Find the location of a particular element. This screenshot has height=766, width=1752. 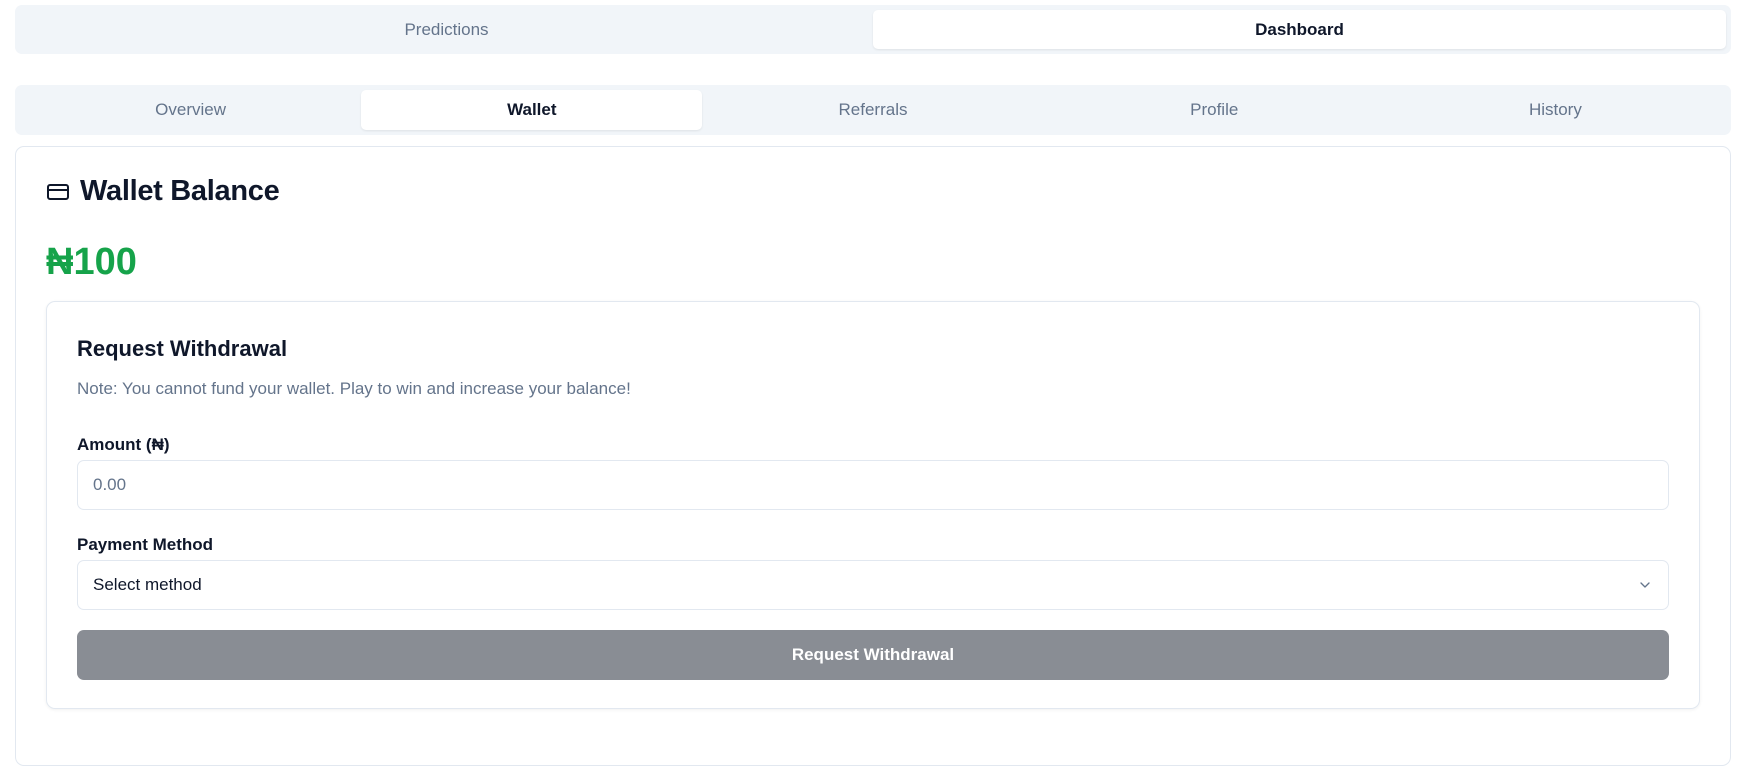

payment-method-value: Select method is located at coordinates (147, 584).